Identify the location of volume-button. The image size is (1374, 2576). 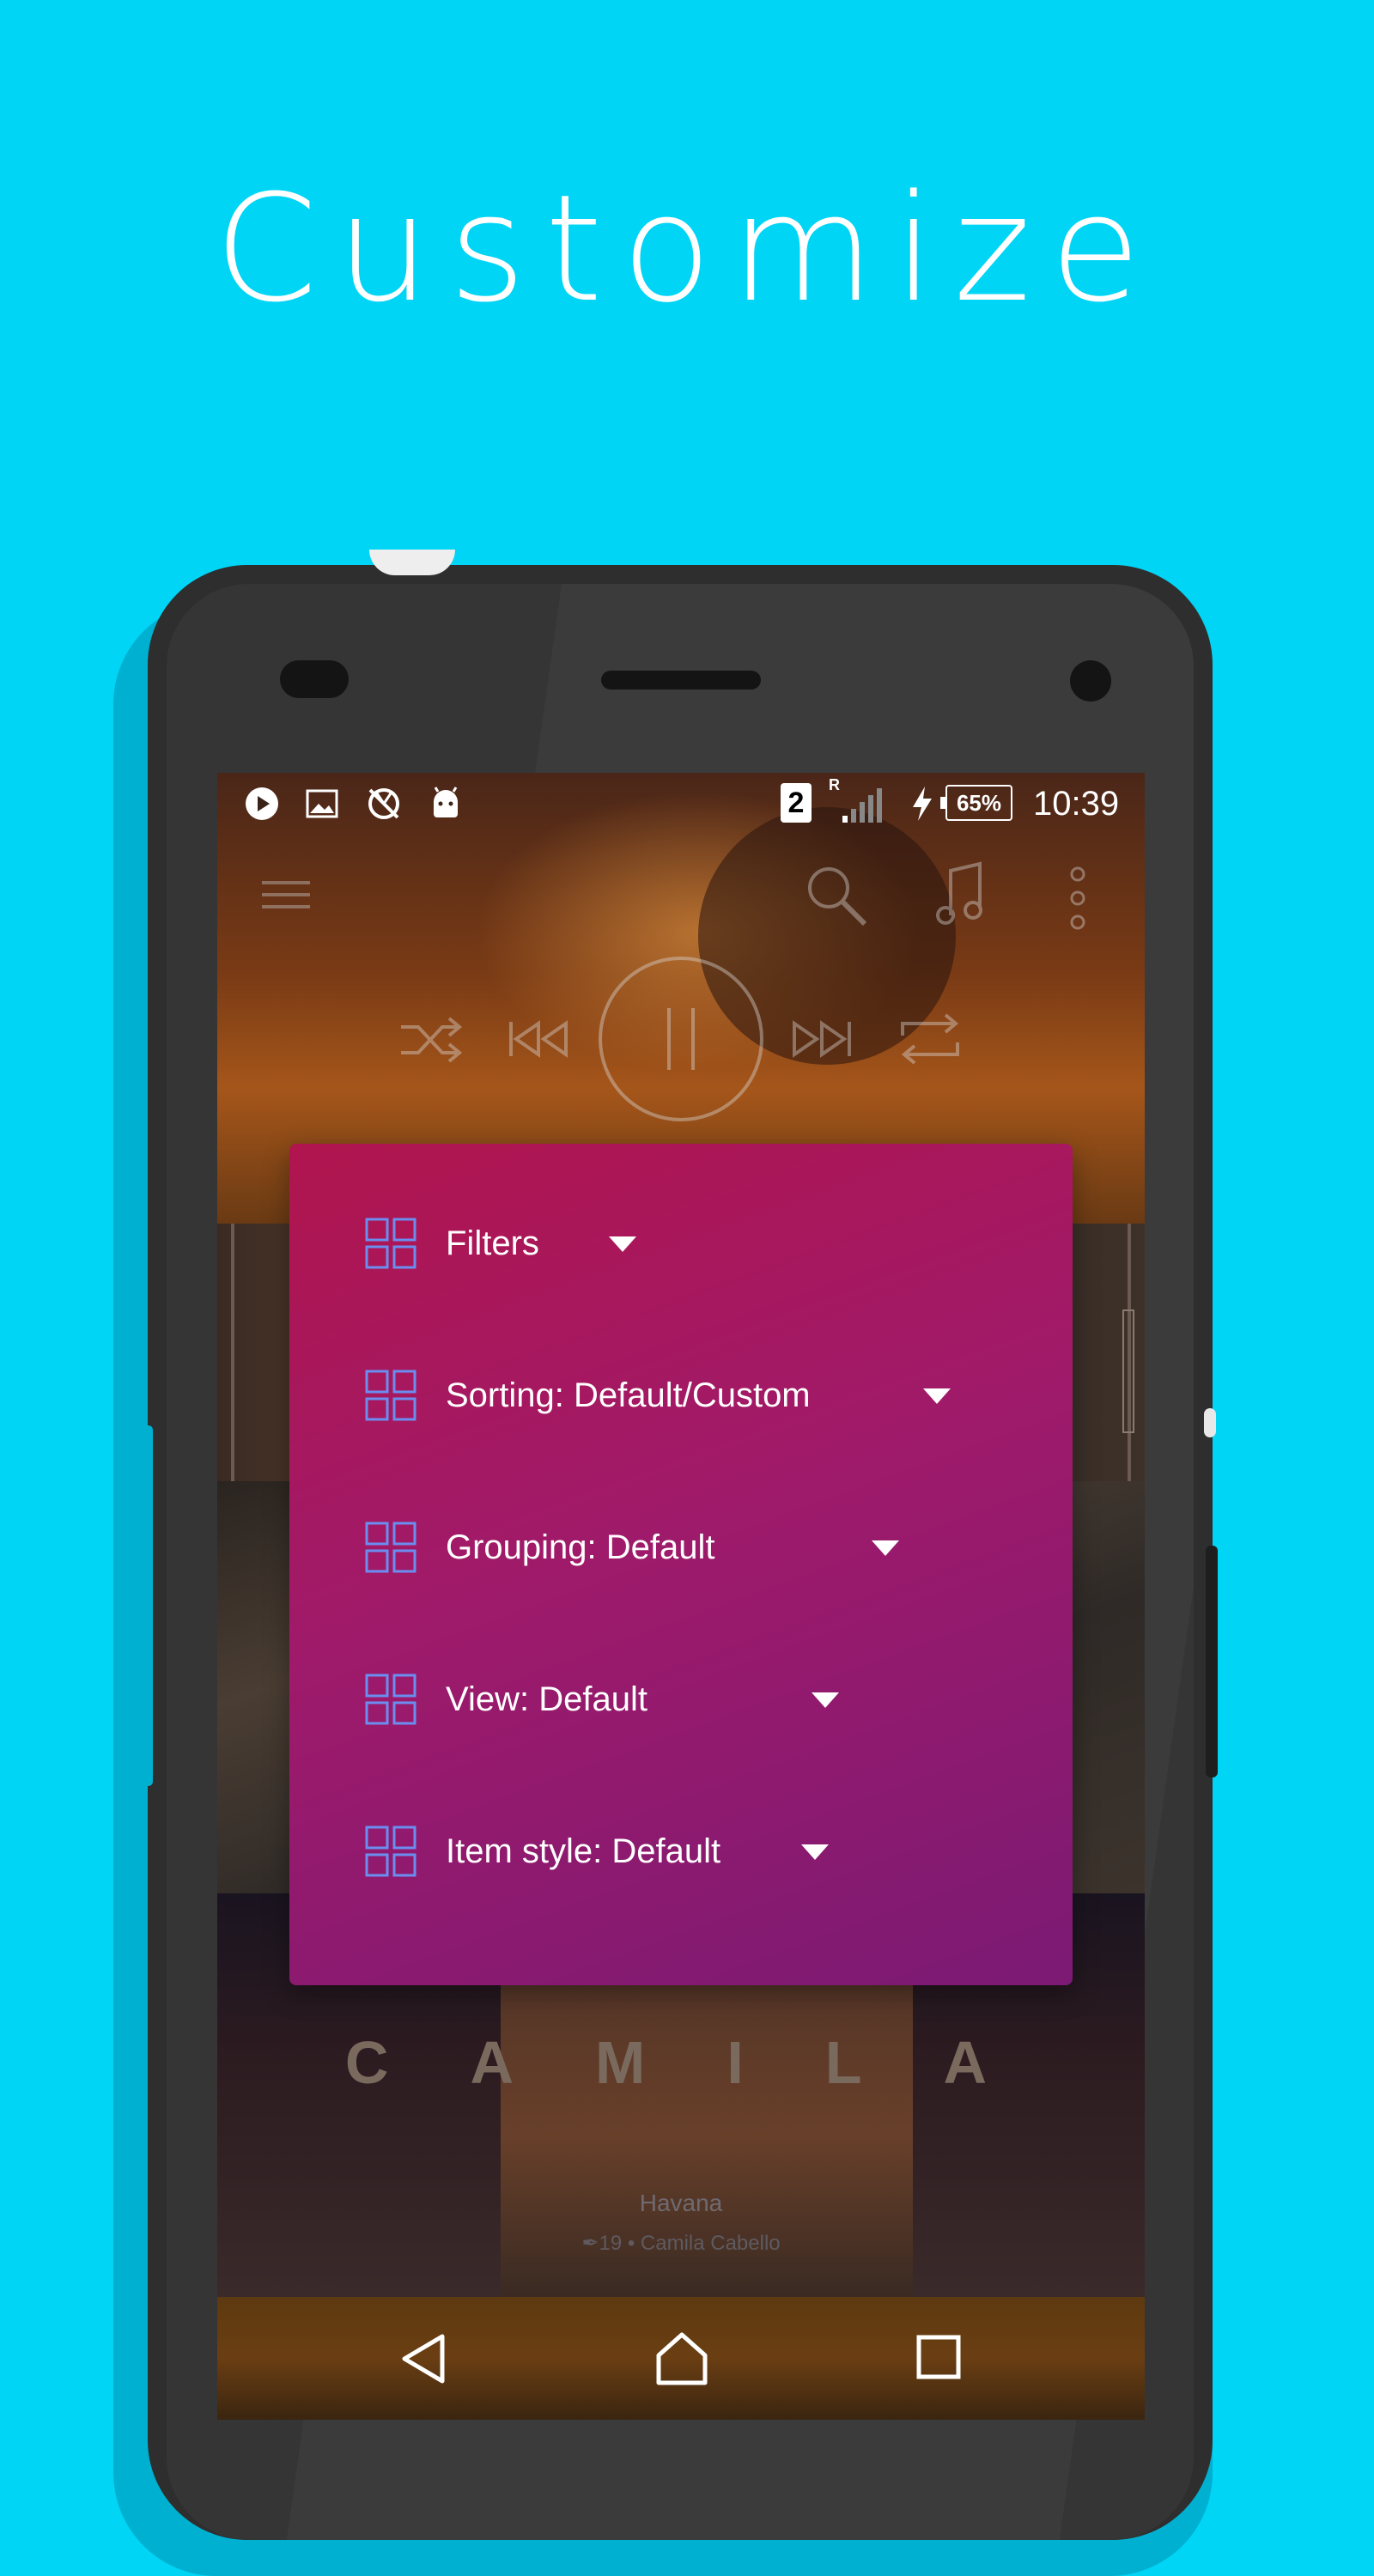
(1212, 1661).